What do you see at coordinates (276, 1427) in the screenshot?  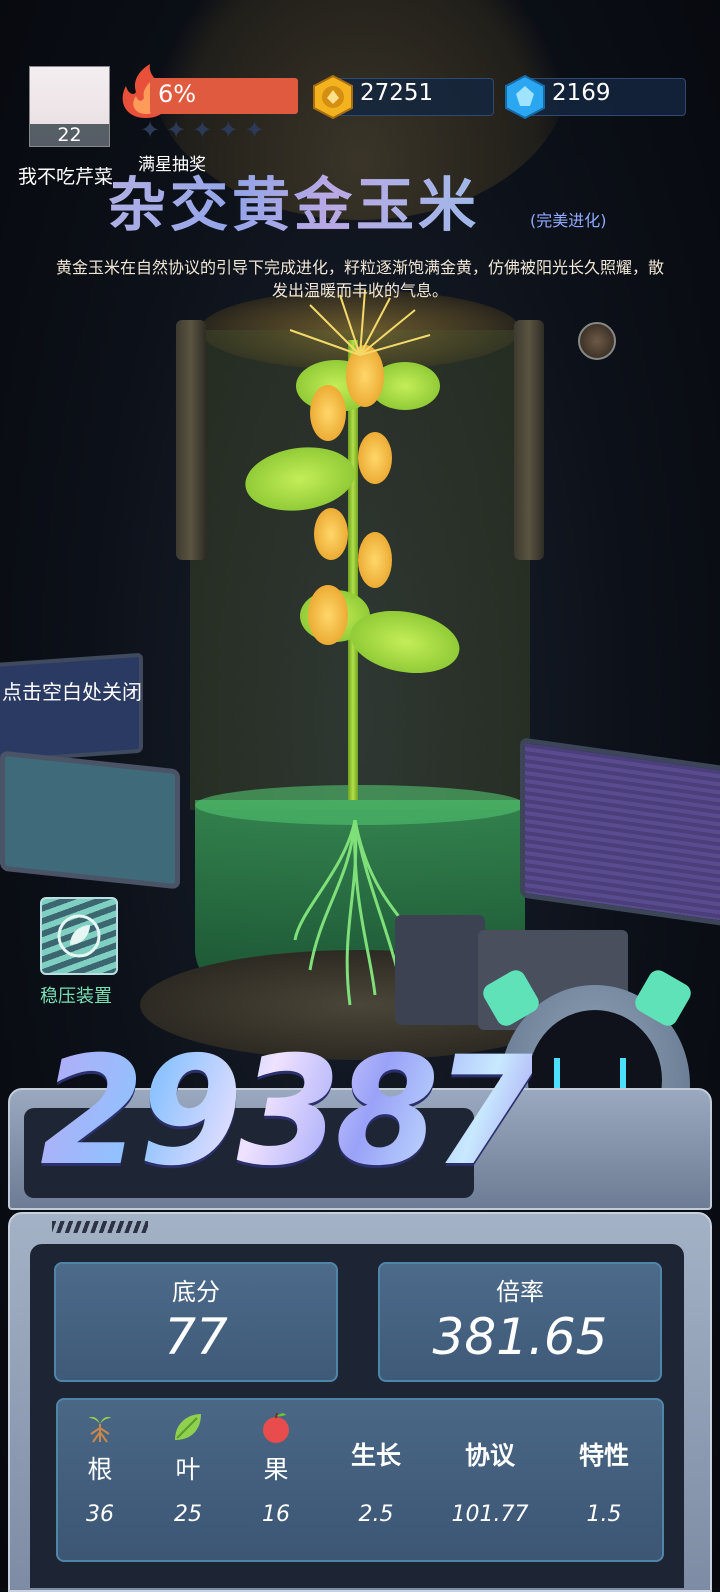 I see `fruit-icon` at bounding box center [276, 1427].